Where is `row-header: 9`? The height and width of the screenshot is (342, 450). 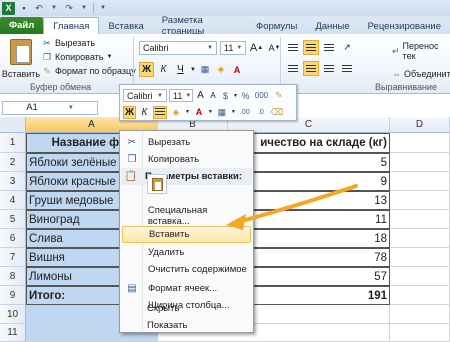
row-header: 9 is located at coordinates (13, 295).